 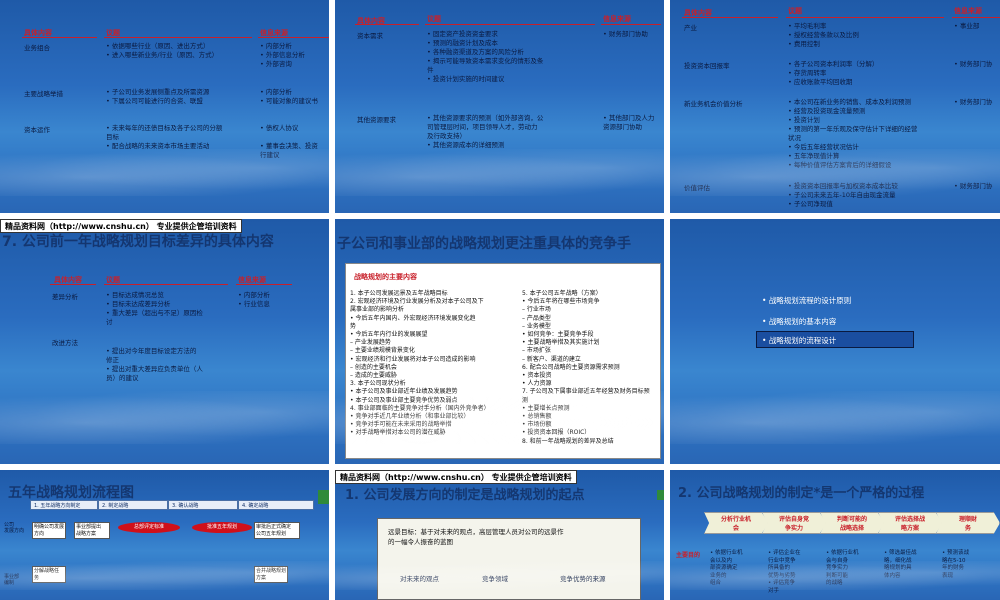 I want to click on row-sources: • 内部分析 • 行业信息, so click(x=254, y=299).